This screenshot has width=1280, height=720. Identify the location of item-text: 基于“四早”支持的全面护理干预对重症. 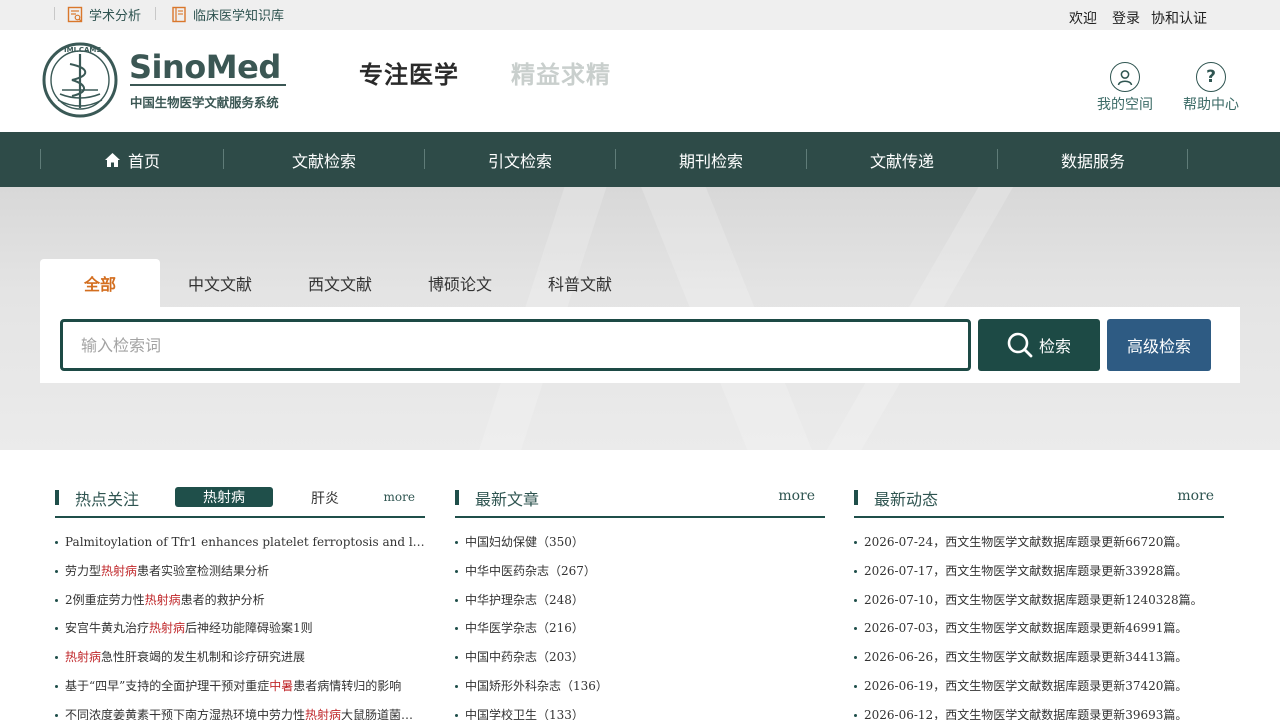
(167, 685).